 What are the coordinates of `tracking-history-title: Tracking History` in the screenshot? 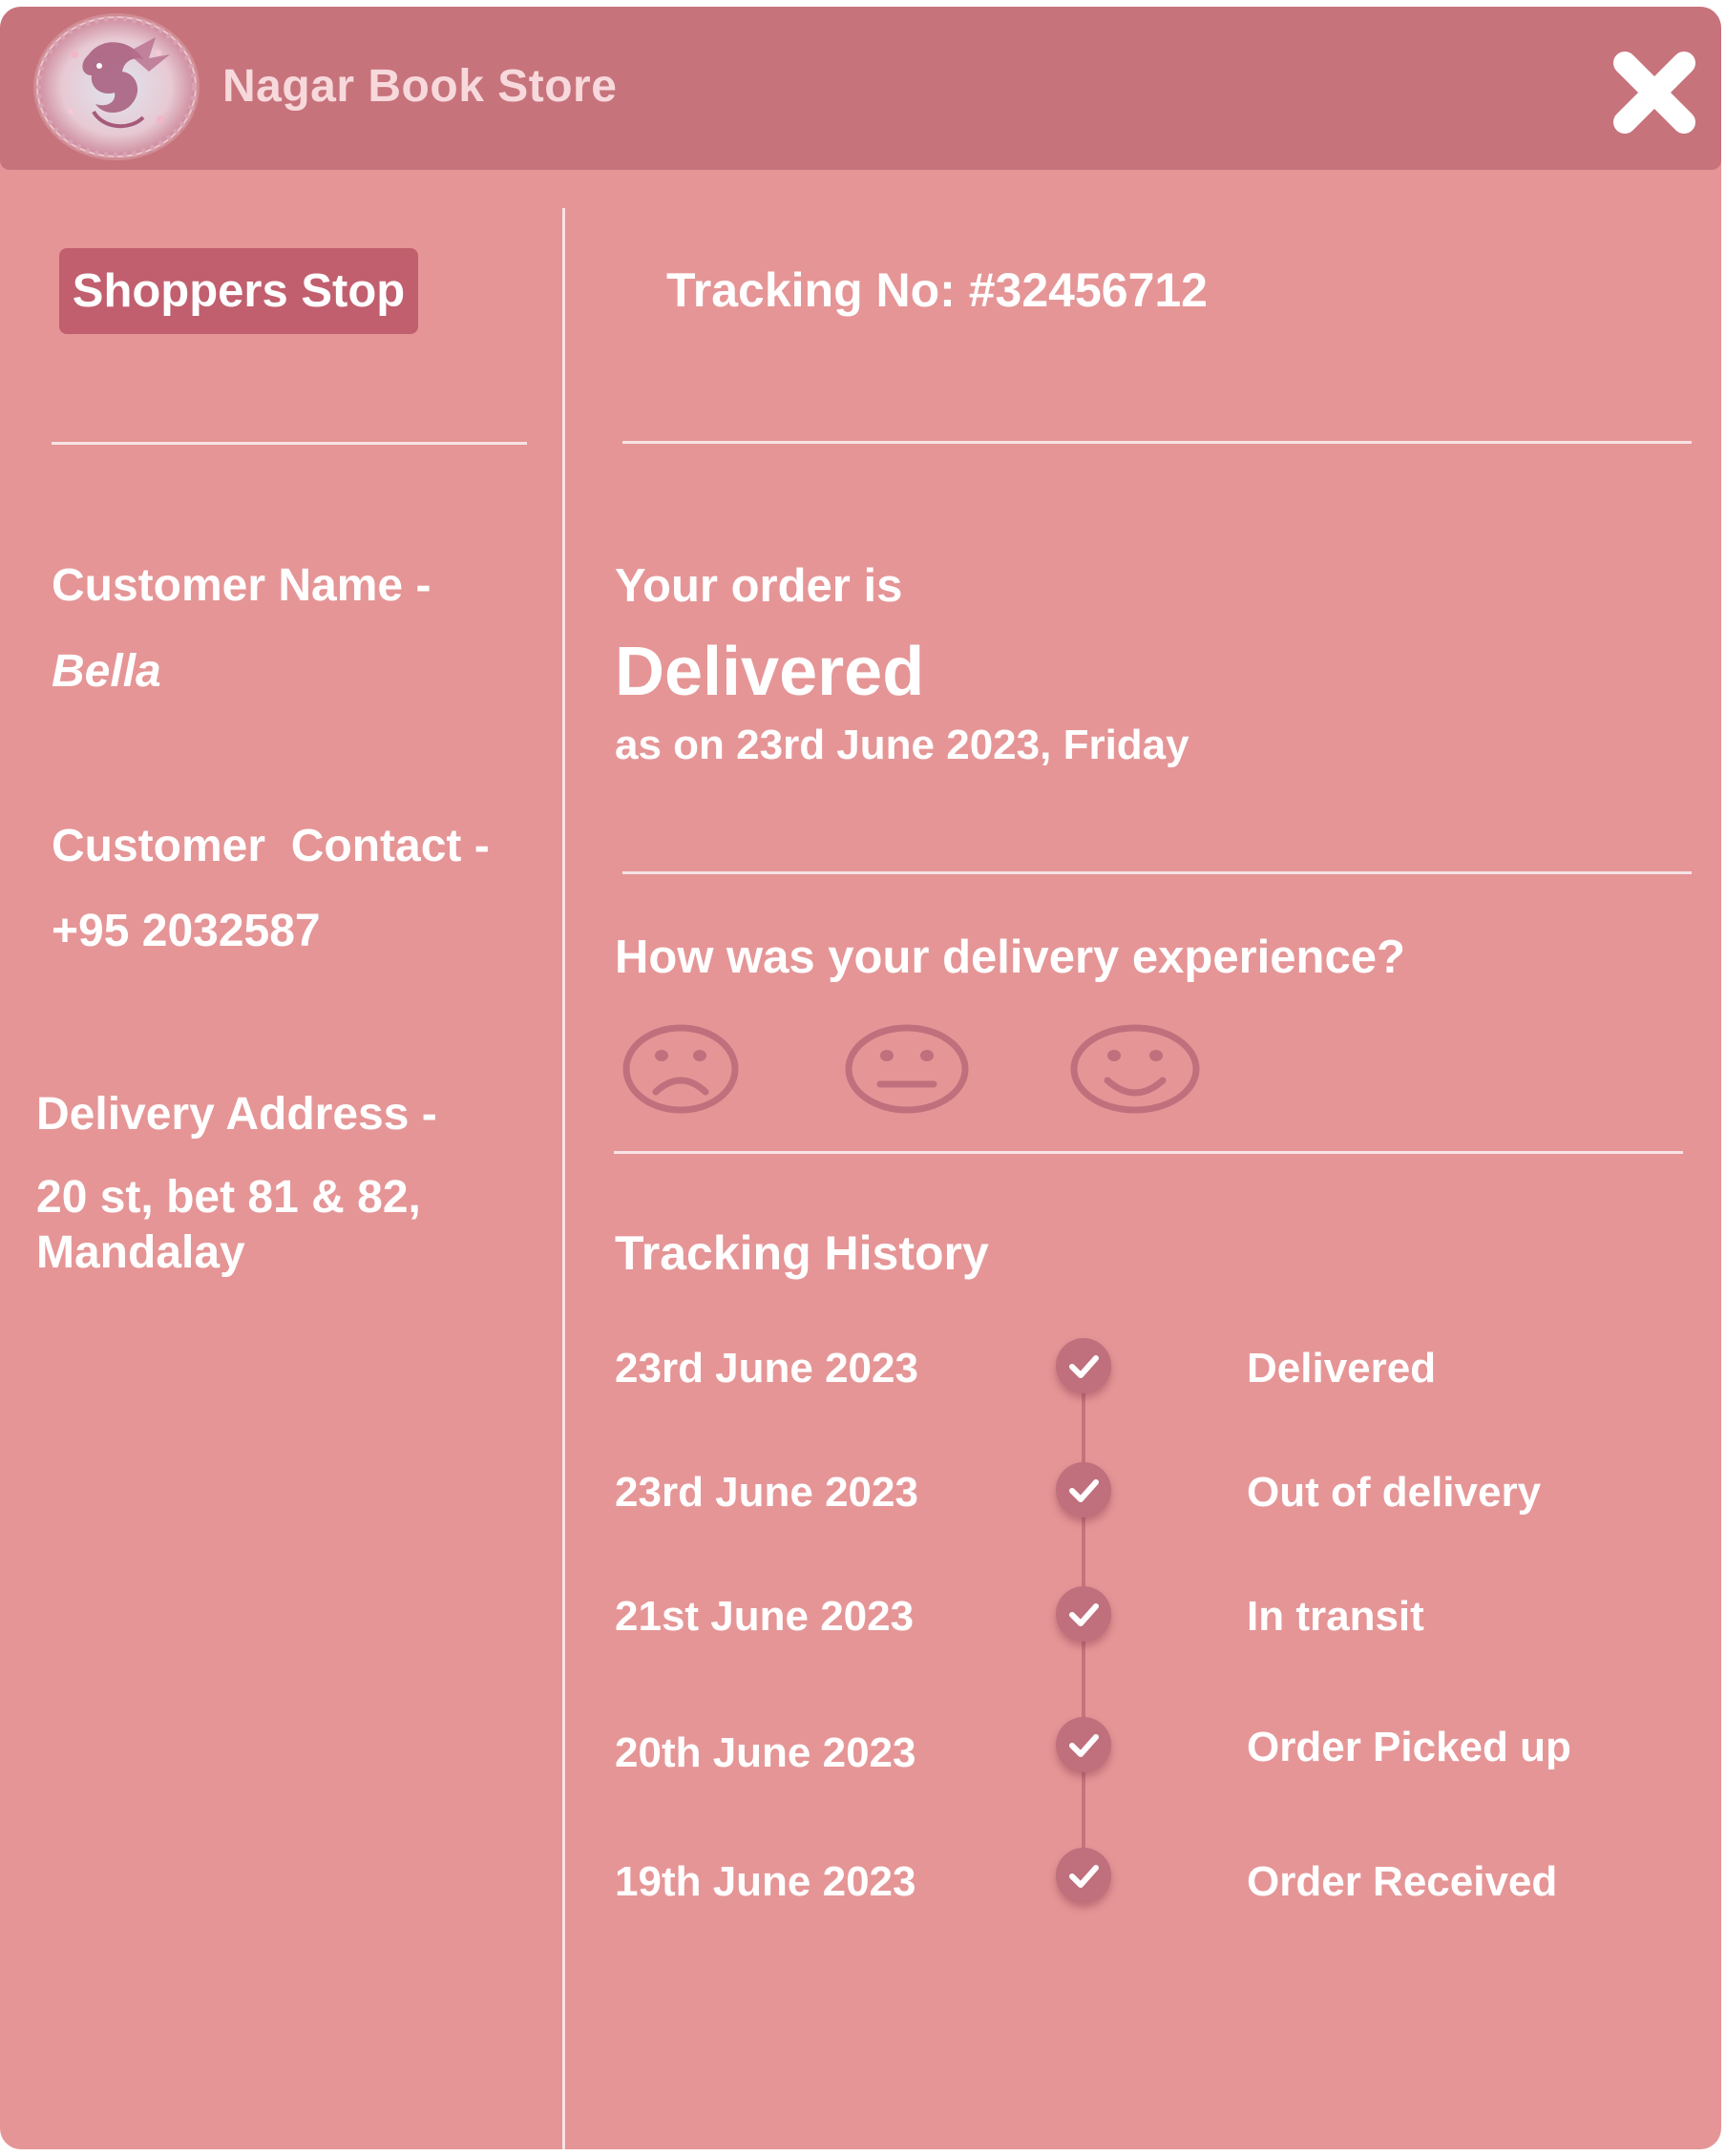 It's located at (802, 1253).